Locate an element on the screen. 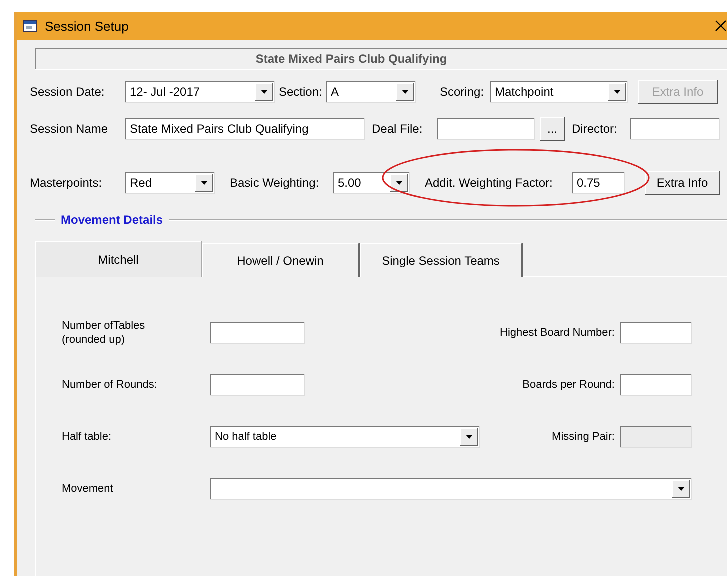 This screenshot has height=576, width=727. field-label: Boards per Round: is located at coordinates (568, 385).